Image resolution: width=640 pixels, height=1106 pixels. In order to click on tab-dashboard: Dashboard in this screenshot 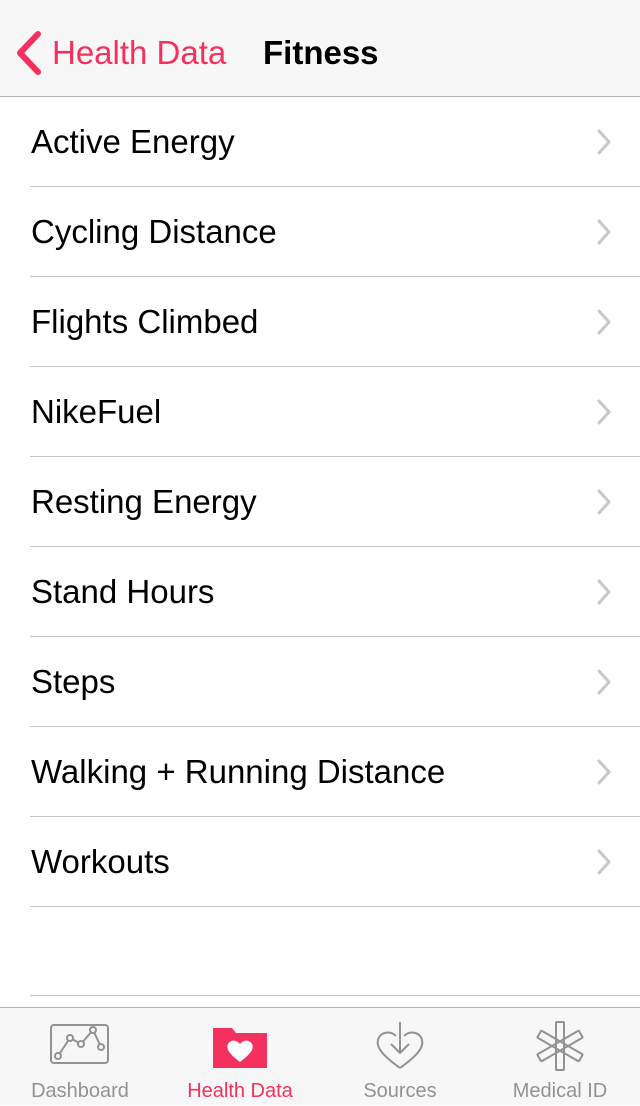, I will do `click(80, 1057)`.